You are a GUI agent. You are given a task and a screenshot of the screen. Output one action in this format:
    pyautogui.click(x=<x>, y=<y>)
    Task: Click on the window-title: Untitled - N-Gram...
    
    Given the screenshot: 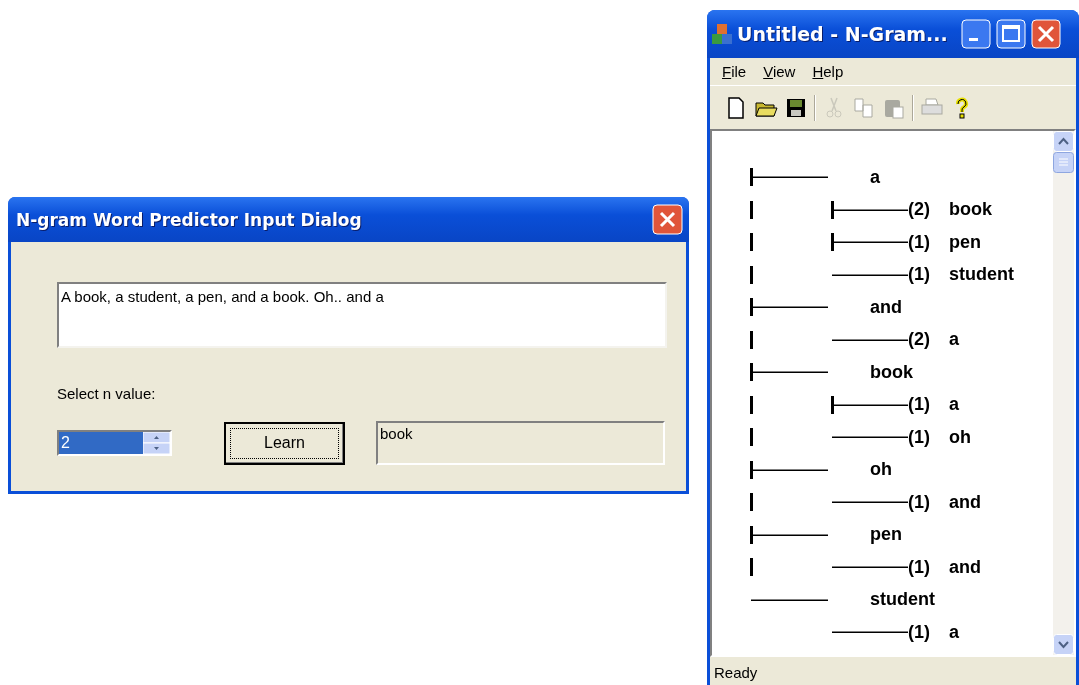 What is the action you would take?
    pyautogui.click(x=842, y=34)
    